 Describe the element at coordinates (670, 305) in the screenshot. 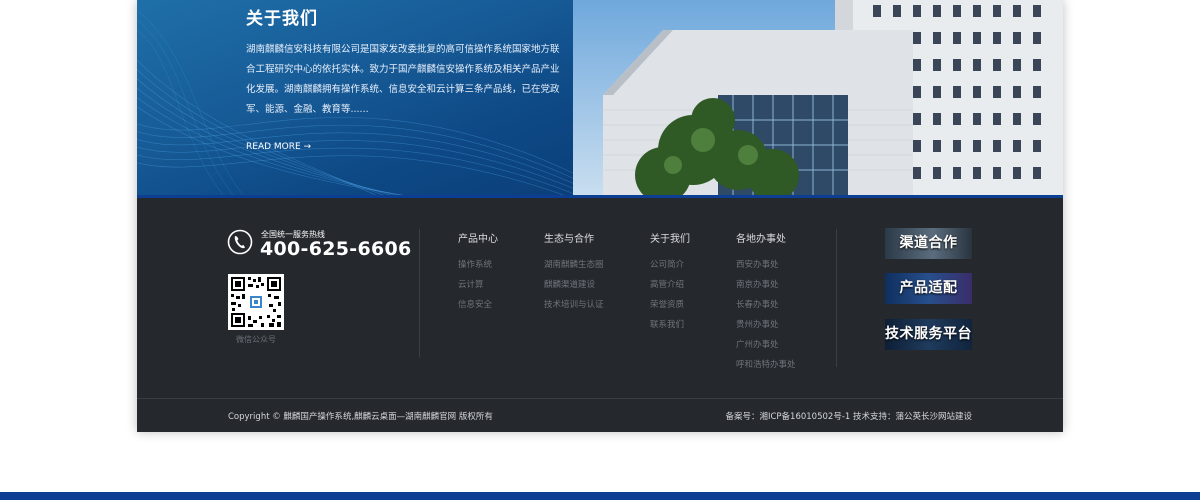

I see `footer-link: 荣誉资质` at that location.